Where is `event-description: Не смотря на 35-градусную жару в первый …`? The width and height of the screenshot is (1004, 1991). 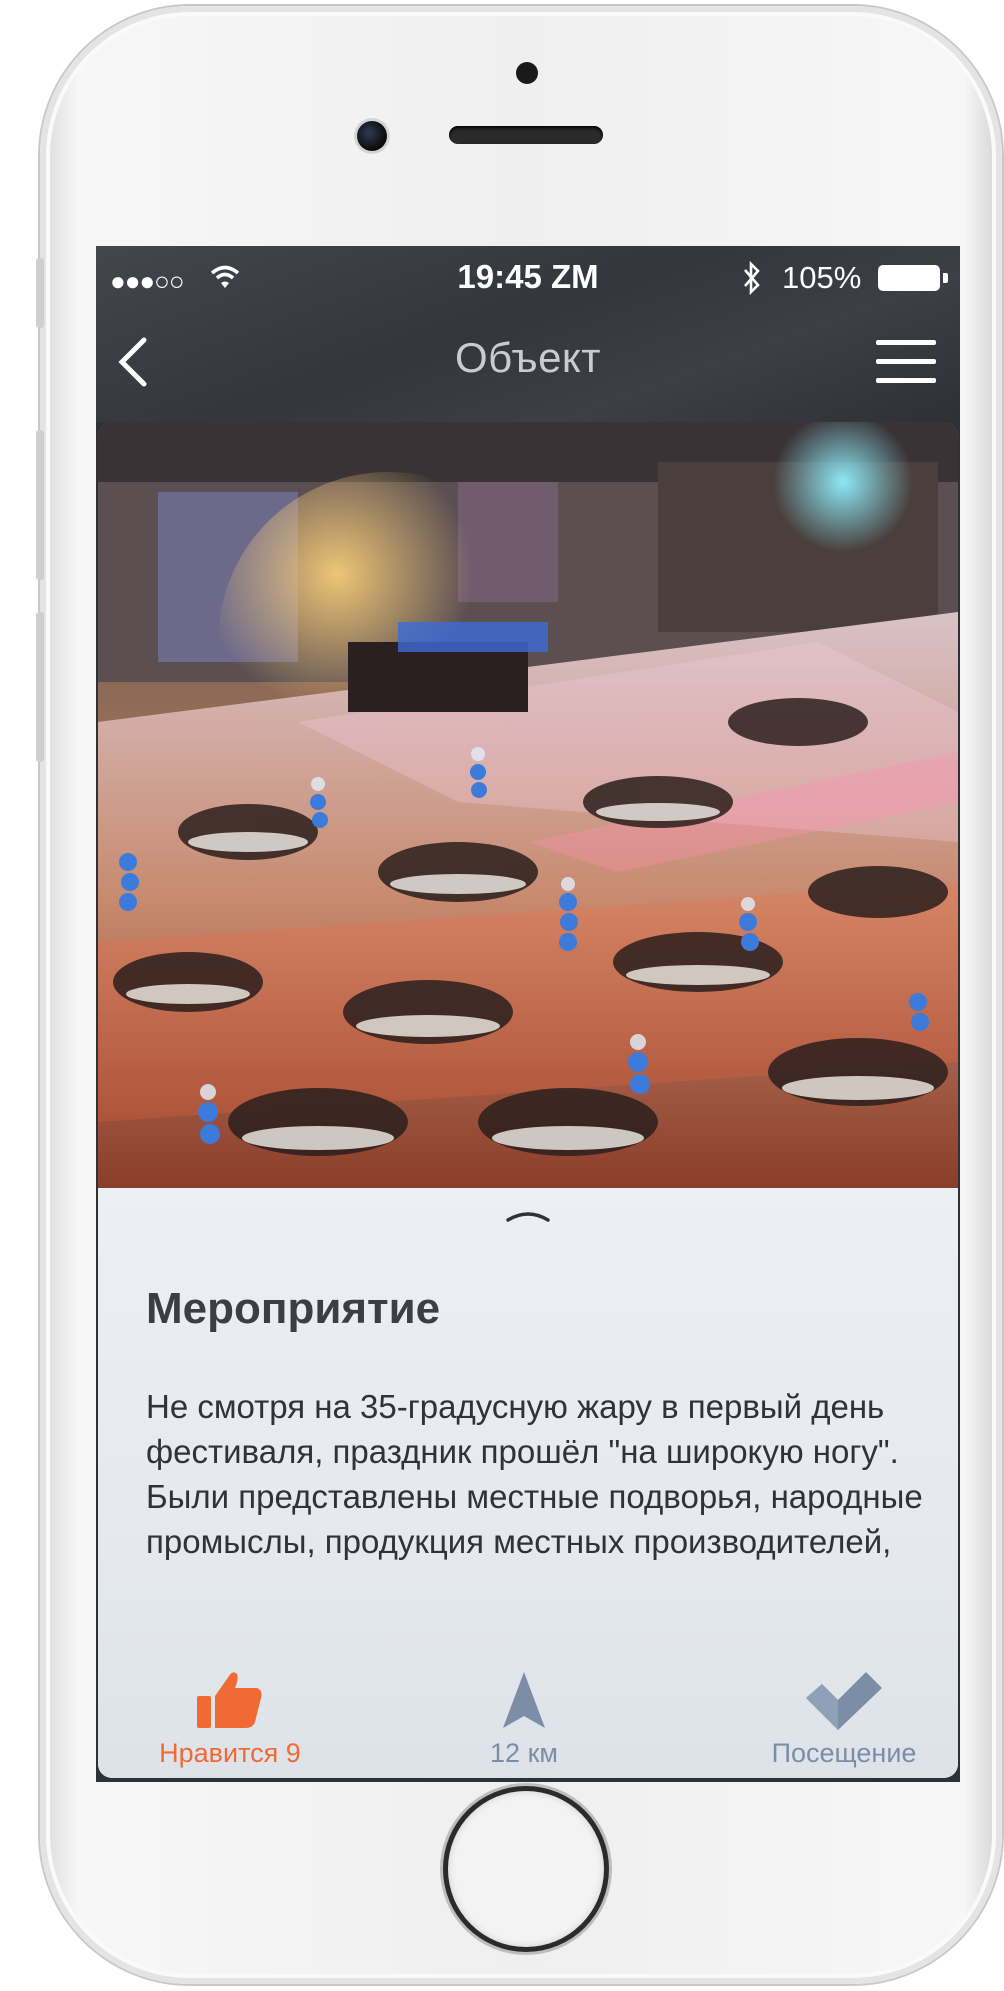 event-description: Не смотря на 35-градусную жару в первый … is located at coordinates (534, 1474).